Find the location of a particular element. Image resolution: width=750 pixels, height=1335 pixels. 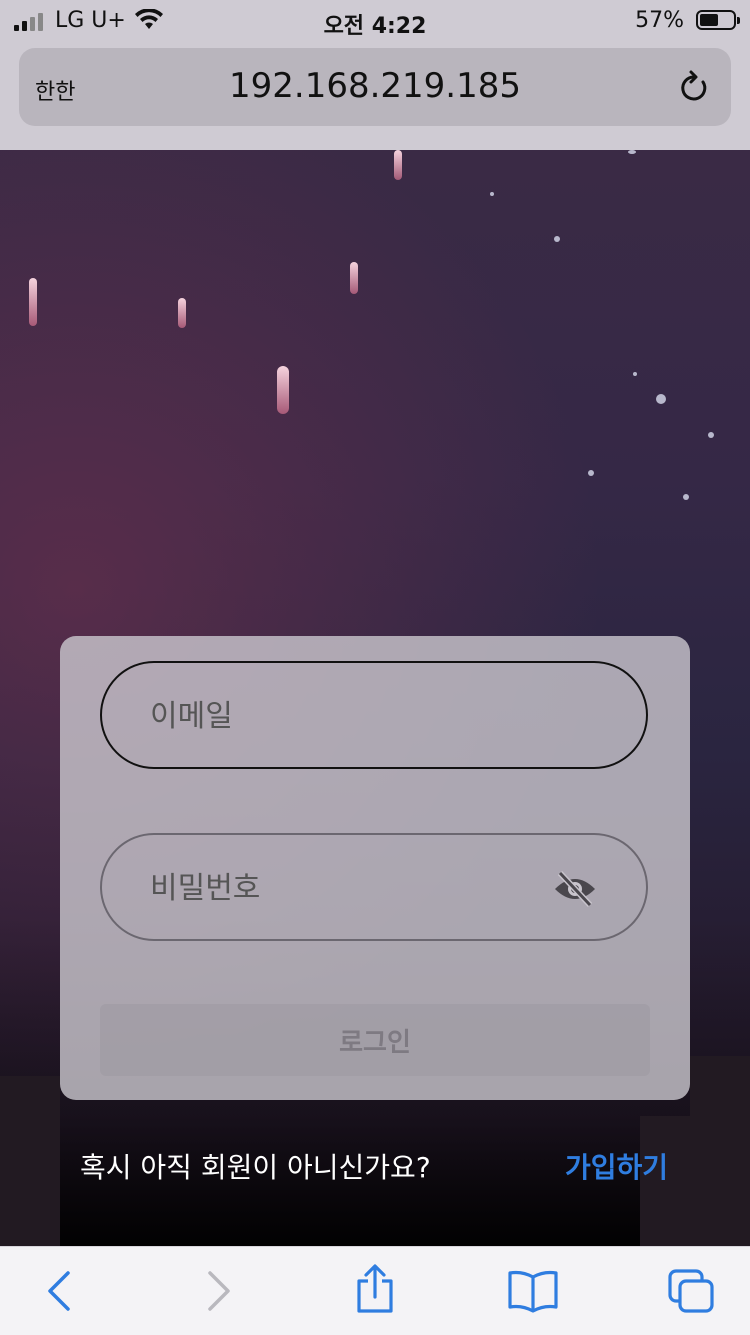

forward-icon is located at coordinates (219, 1291).